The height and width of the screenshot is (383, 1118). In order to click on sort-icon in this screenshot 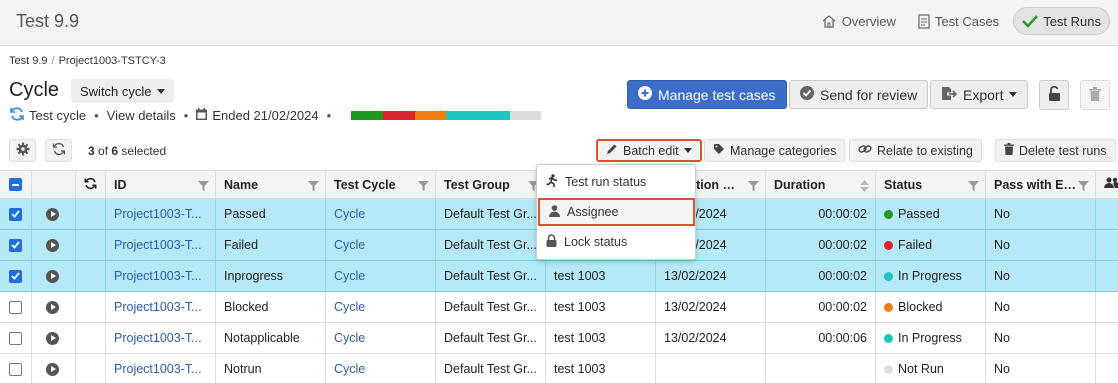, I will do `click(864, 187)`.